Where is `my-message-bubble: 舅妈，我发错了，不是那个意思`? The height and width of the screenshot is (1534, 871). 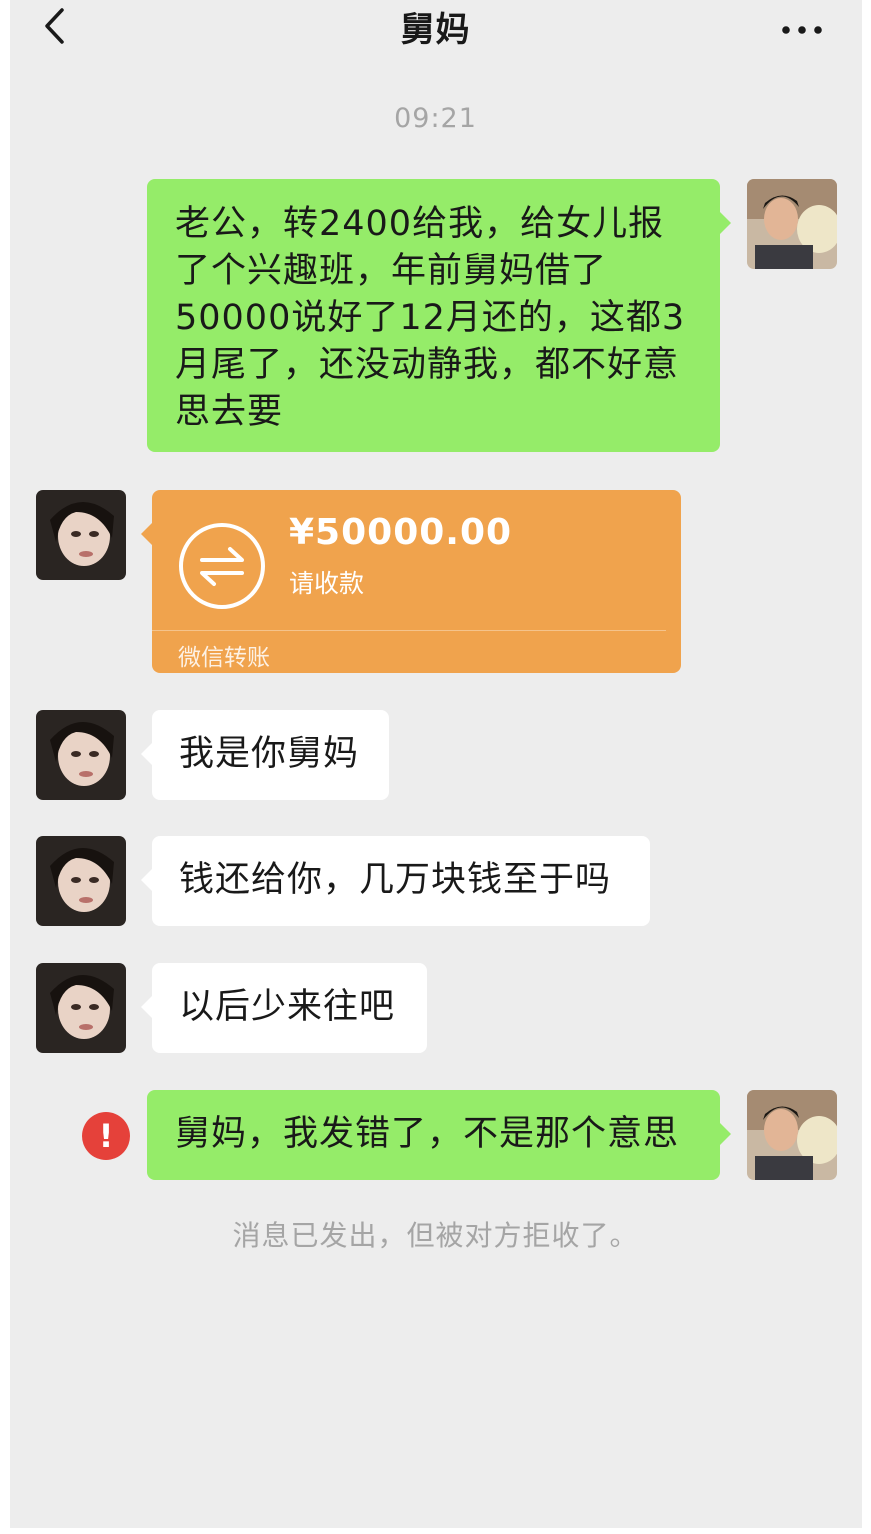 my-message-bubble: 舅妈，我发错了，不是那个意思 is located at coordinates (433, 1135).